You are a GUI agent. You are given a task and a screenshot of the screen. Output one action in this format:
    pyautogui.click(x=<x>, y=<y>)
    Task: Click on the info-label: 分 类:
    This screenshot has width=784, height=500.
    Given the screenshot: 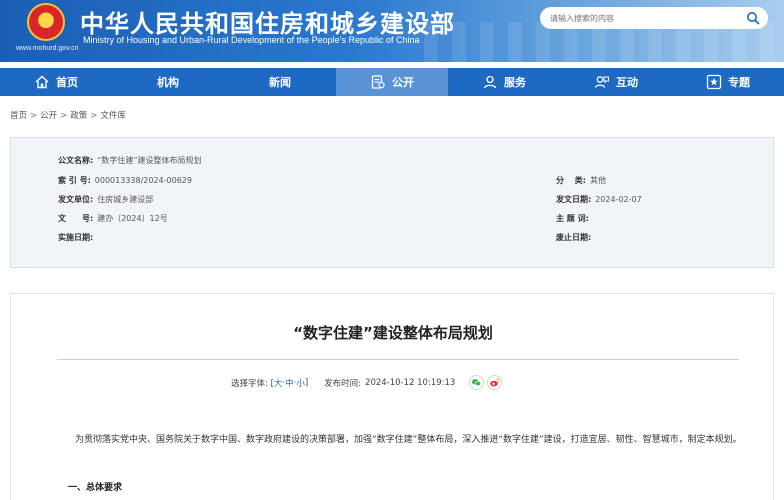 What is the action you would take?
    pyautogui.click(x=571, y=180)
    